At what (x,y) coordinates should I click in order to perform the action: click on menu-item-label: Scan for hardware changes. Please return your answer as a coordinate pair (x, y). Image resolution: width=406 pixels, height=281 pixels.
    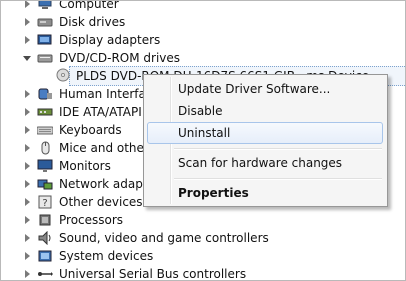
    Looking at the image, I should click on (260, 163).